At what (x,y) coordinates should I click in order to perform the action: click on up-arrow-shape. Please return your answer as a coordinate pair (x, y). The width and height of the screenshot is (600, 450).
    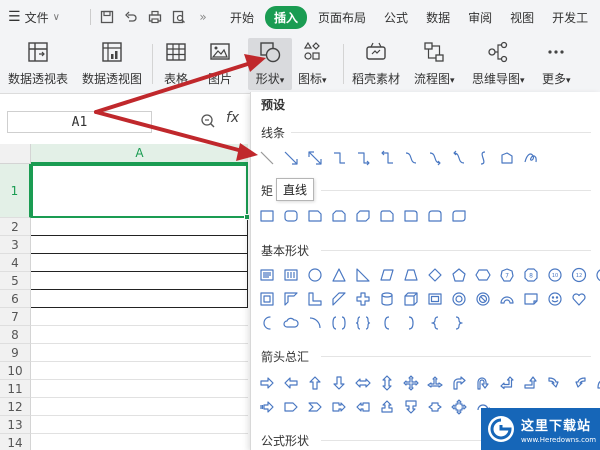
    Looking at the image, I should click on (315, 383).